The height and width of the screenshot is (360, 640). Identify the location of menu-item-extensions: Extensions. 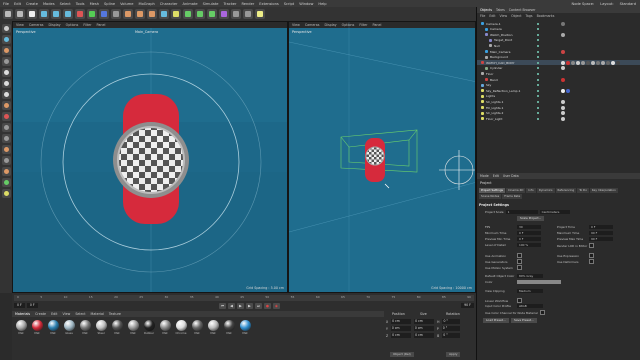
(269, 4).